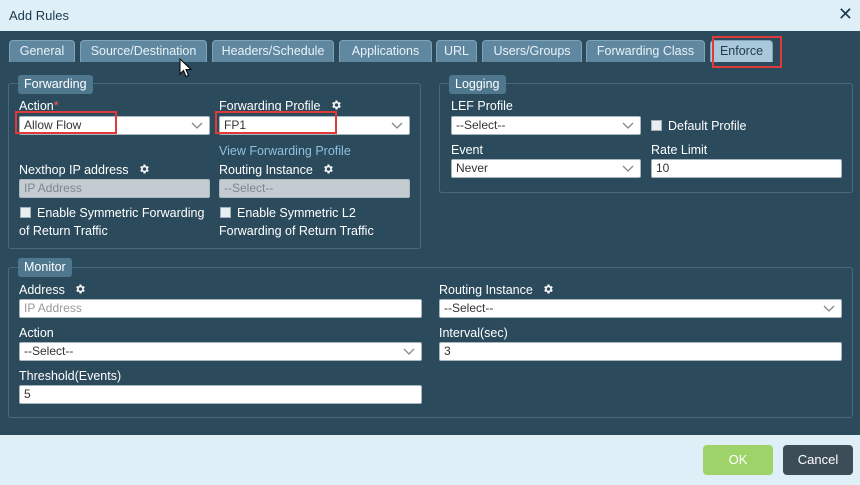  I want to click on nexthop-label: Nexthop IP address, so click(84, 170).